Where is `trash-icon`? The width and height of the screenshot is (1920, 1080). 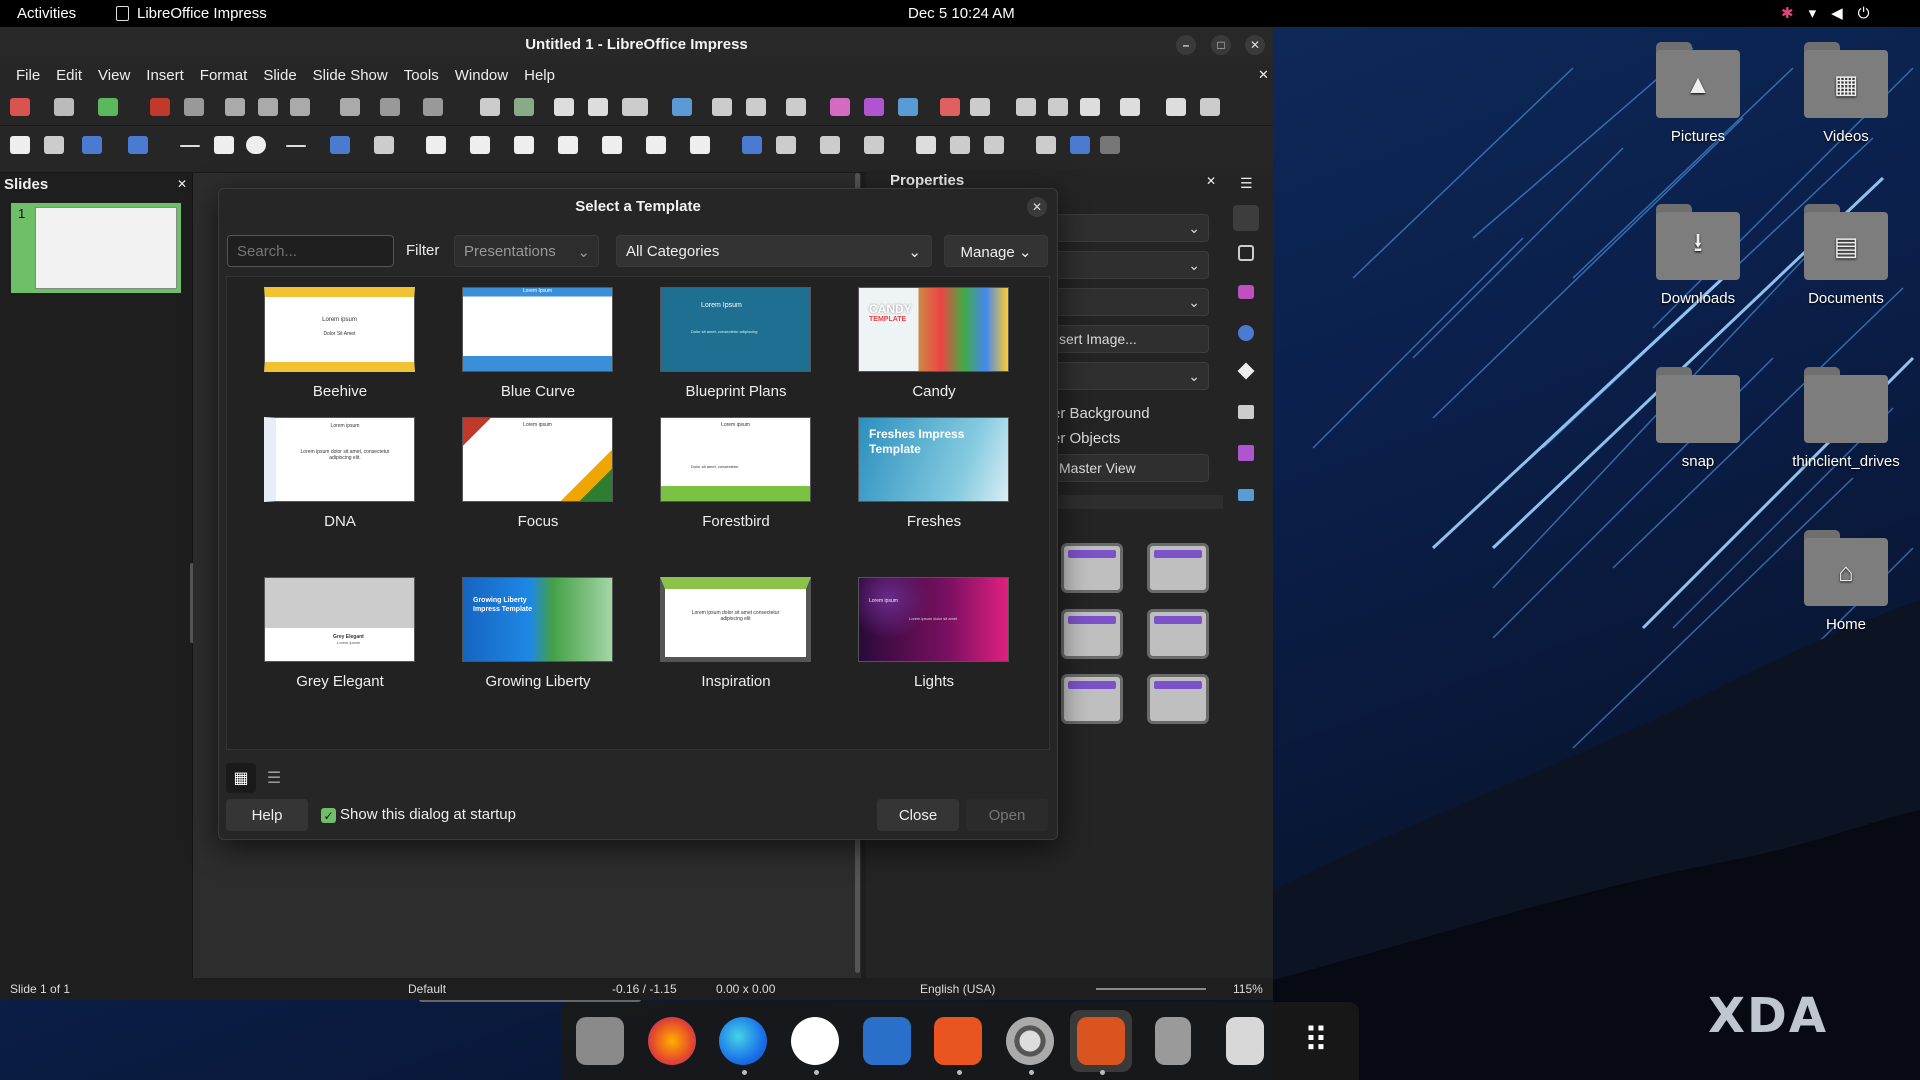 trash-icon is located at coordinates (1245, 1041).